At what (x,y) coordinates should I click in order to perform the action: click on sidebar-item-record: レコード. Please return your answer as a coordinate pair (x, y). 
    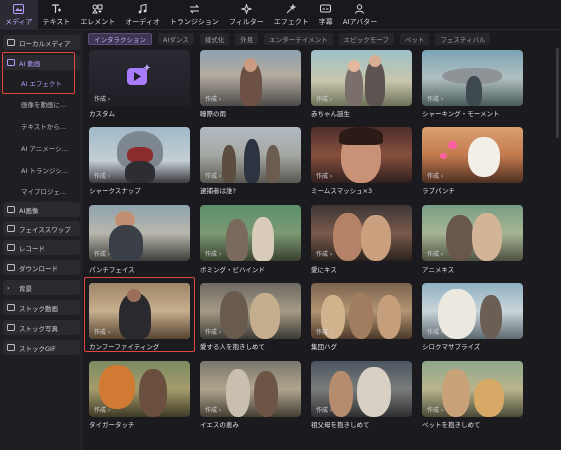
    Looking at the image, I should click on (41, 247).